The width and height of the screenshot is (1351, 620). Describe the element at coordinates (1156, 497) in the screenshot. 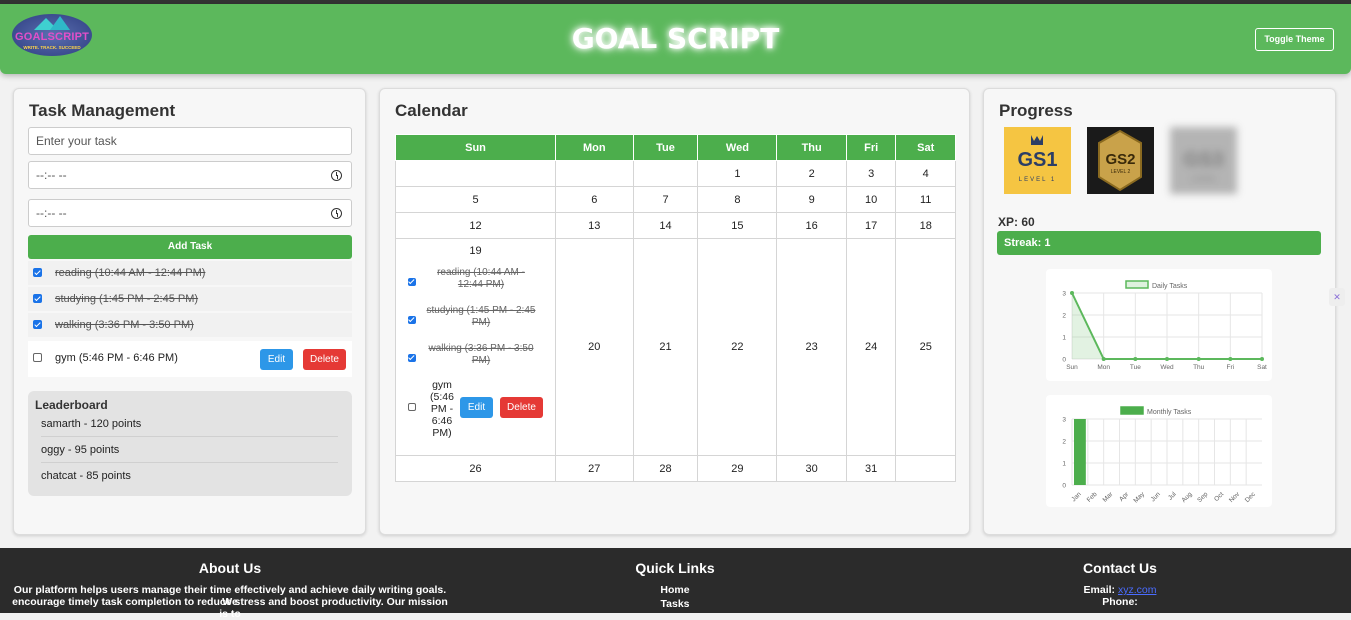

I see `x-tick-label: Jun` at that location.